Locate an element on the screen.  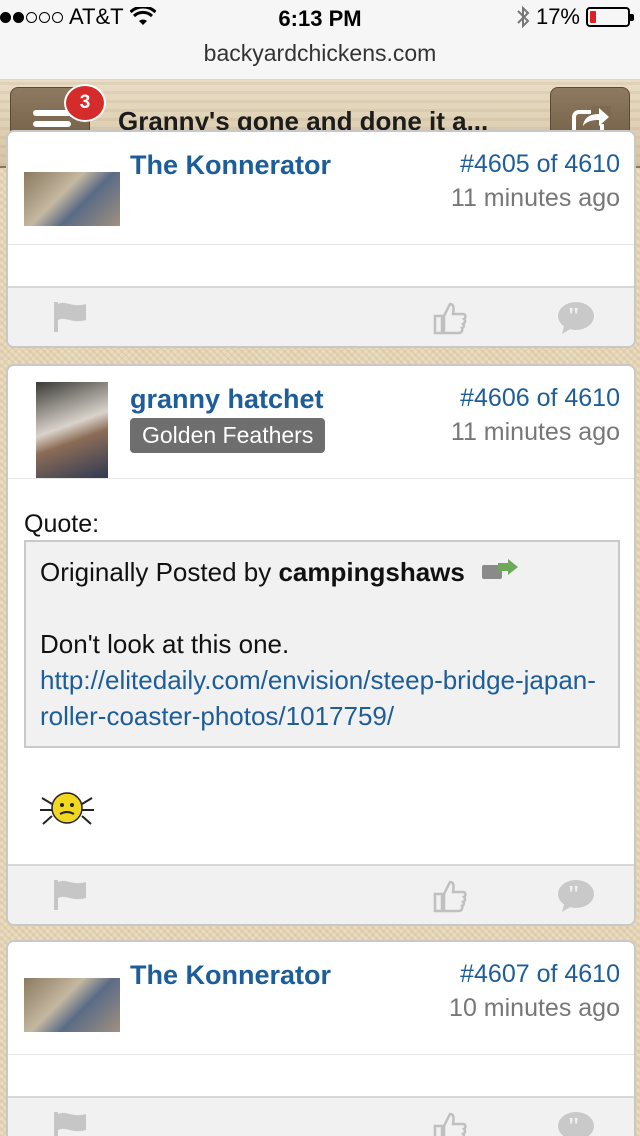
quoted-author: campingshaws is located at coordinates (371, 572).